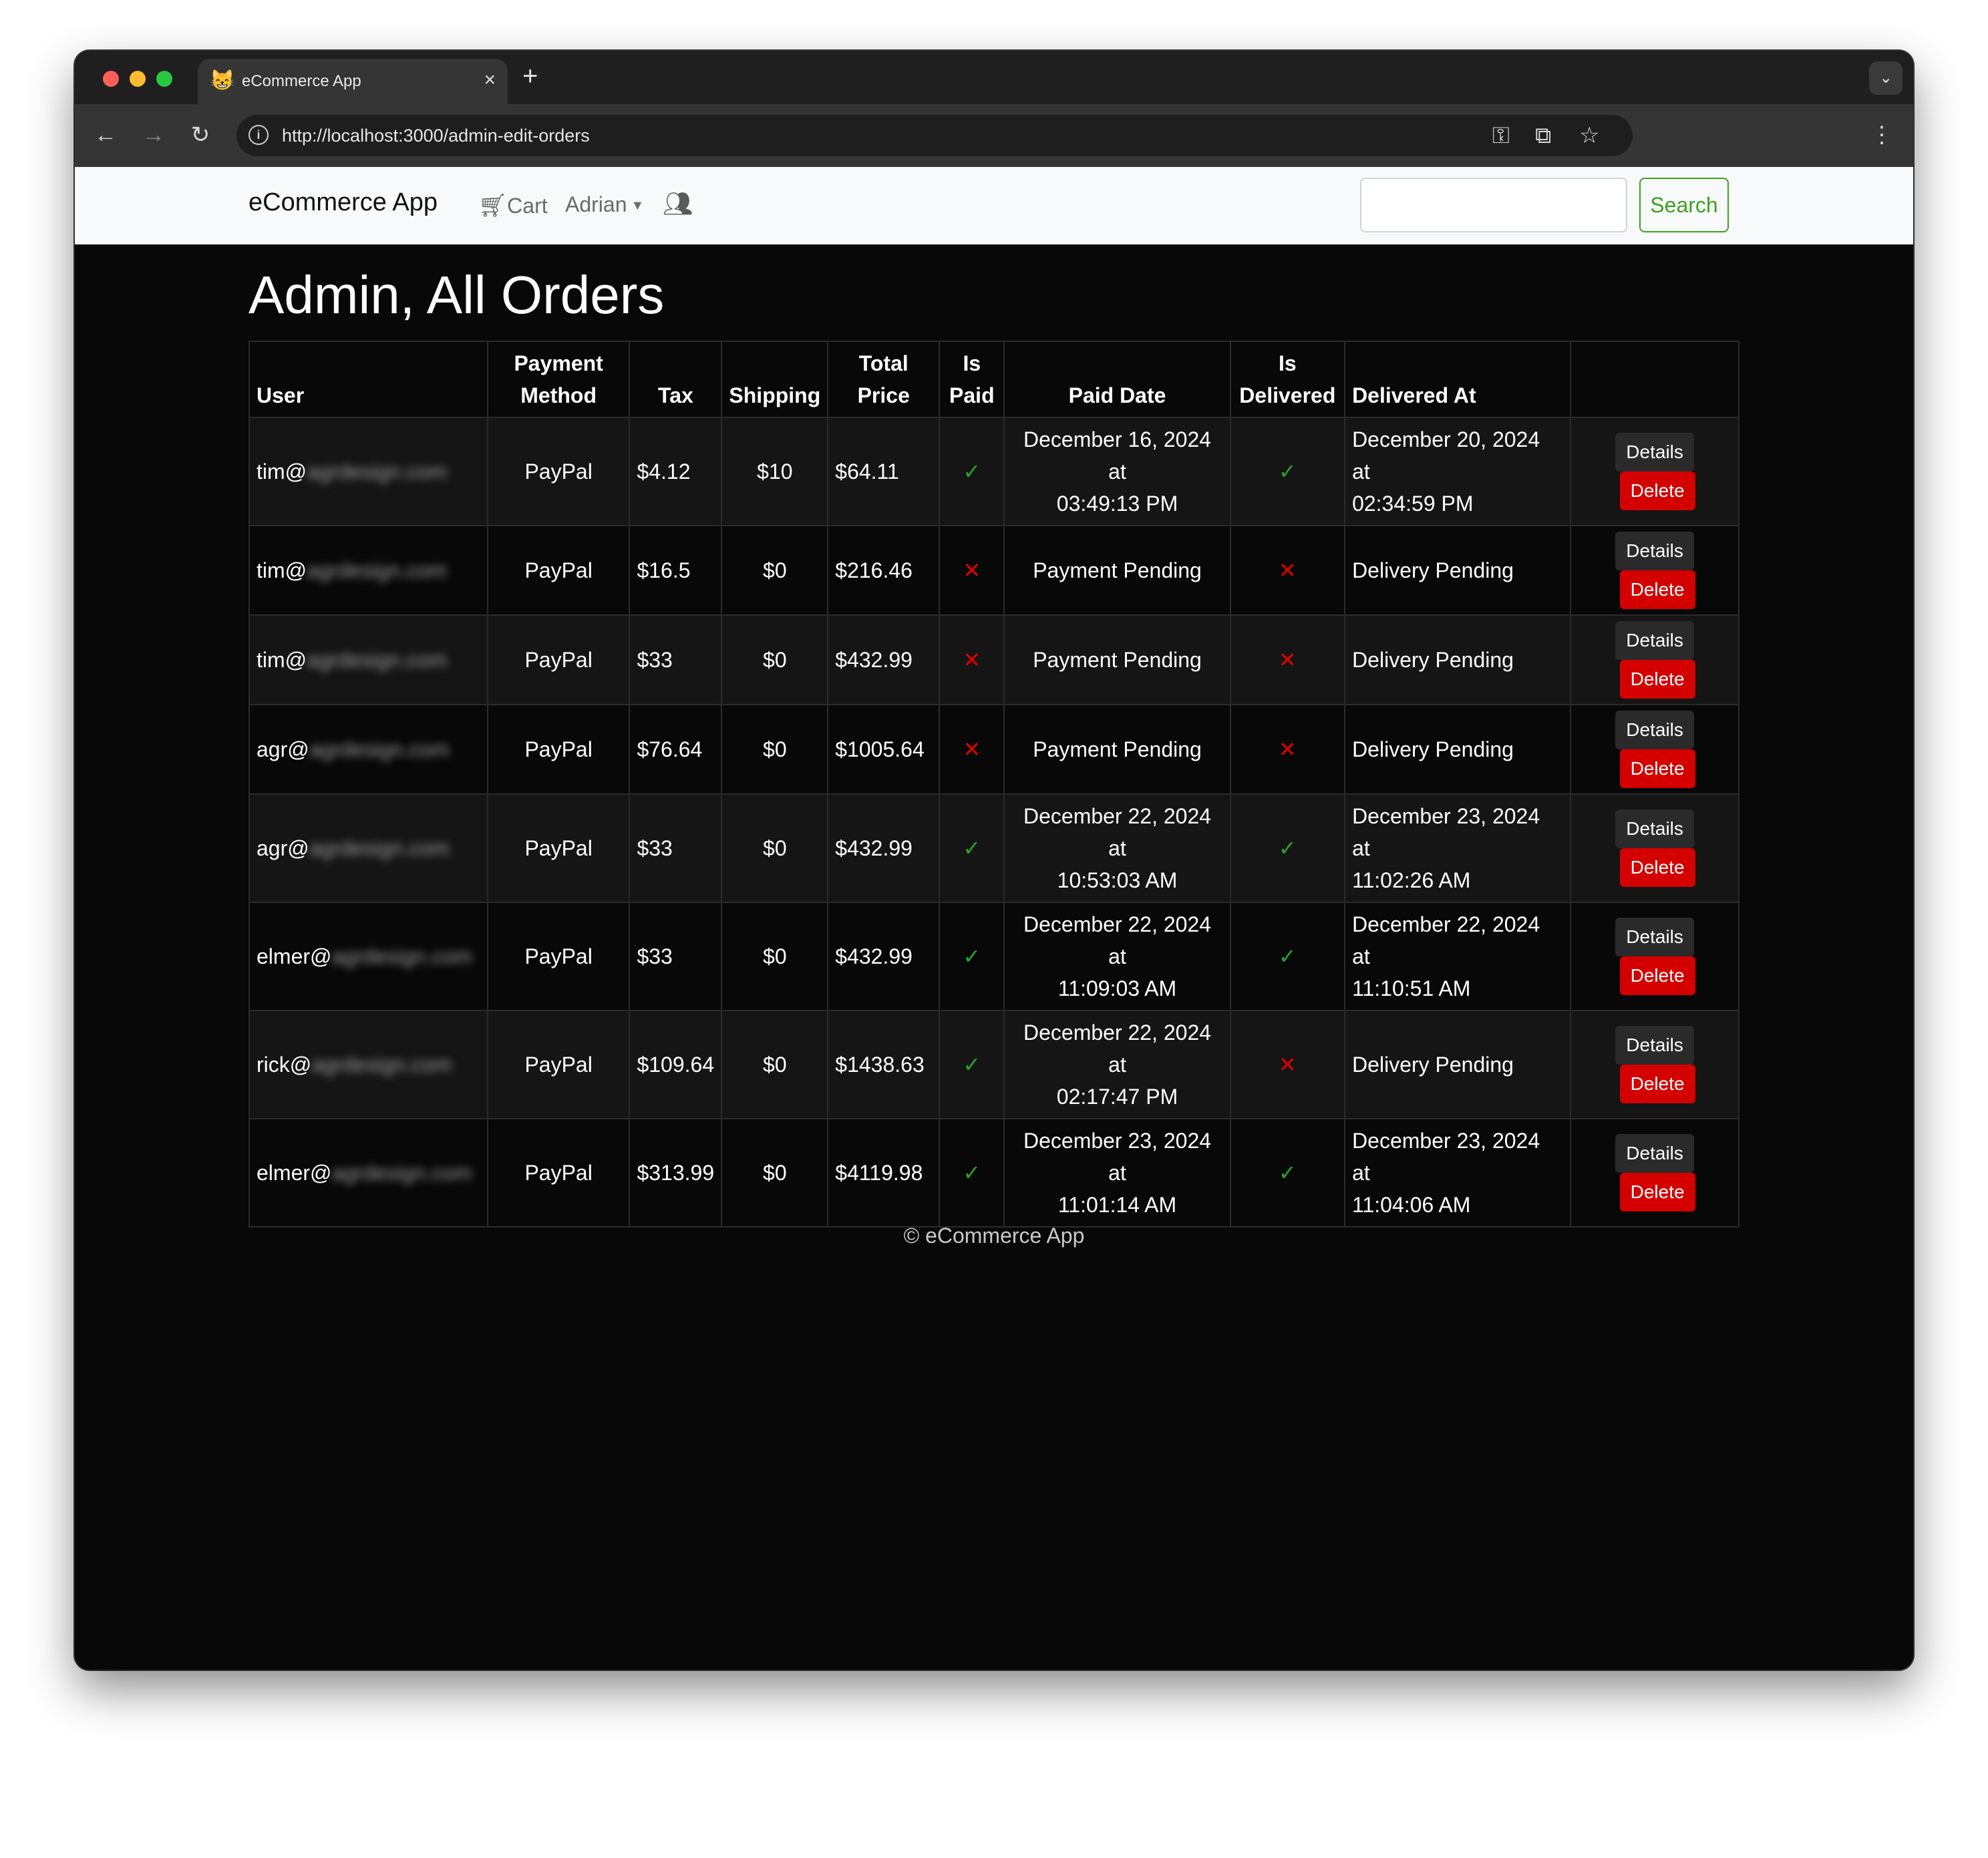 The image size is (1988, 1858). I want to click on site-info-icon: i, so click(258, 135).